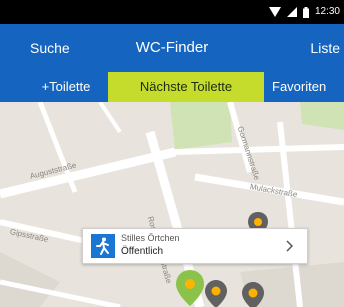  What do you see at coordinates (274, 12) in the screenshot?
I see `wifi-icon` at bounding box center [274, 12].